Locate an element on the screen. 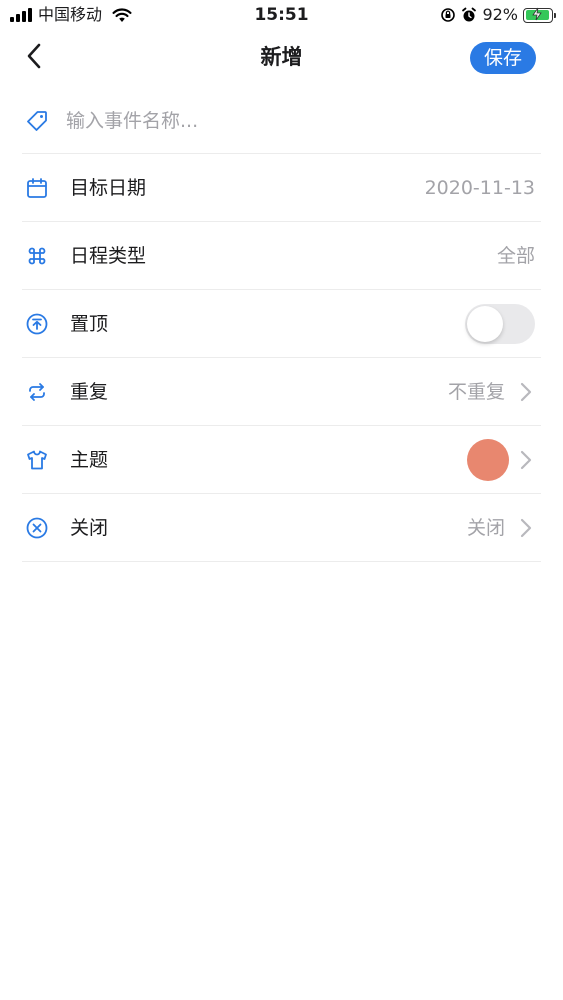  nav-bar: 新增 保存 is located at coordinates (281, 58).